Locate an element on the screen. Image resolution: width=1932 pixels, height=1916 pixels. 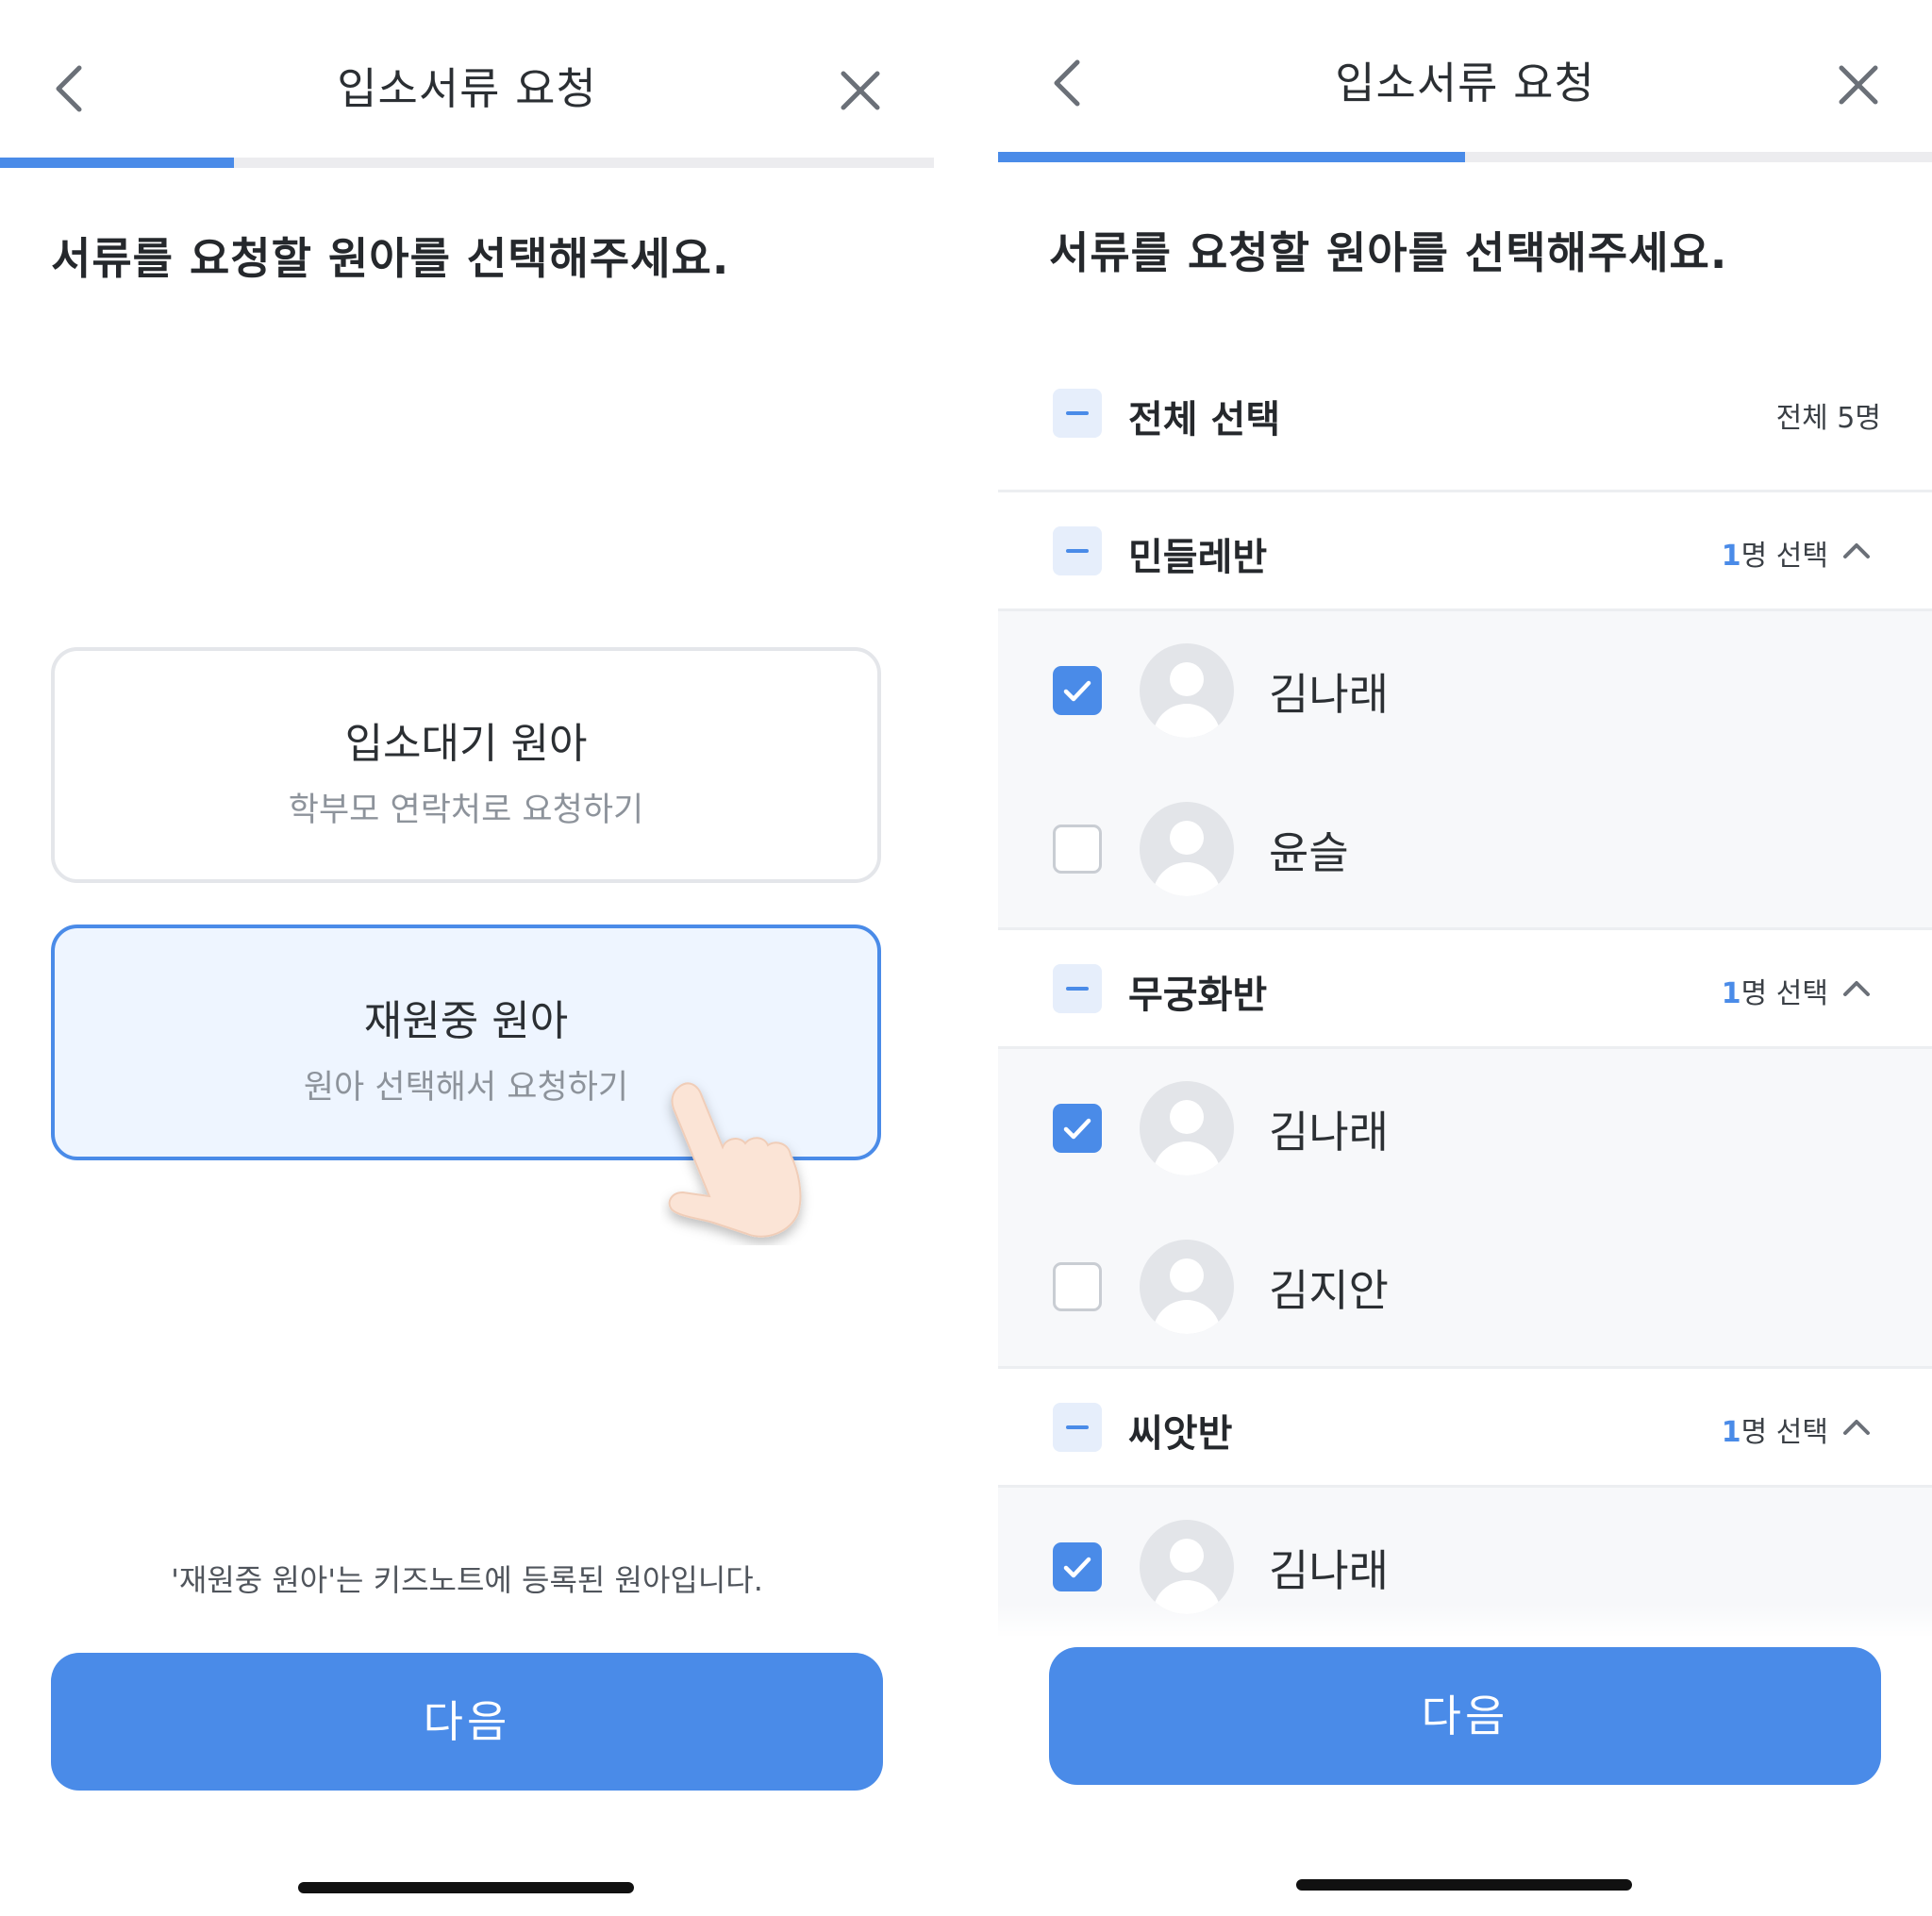
screen-gap is located at coordinates (966, 958).